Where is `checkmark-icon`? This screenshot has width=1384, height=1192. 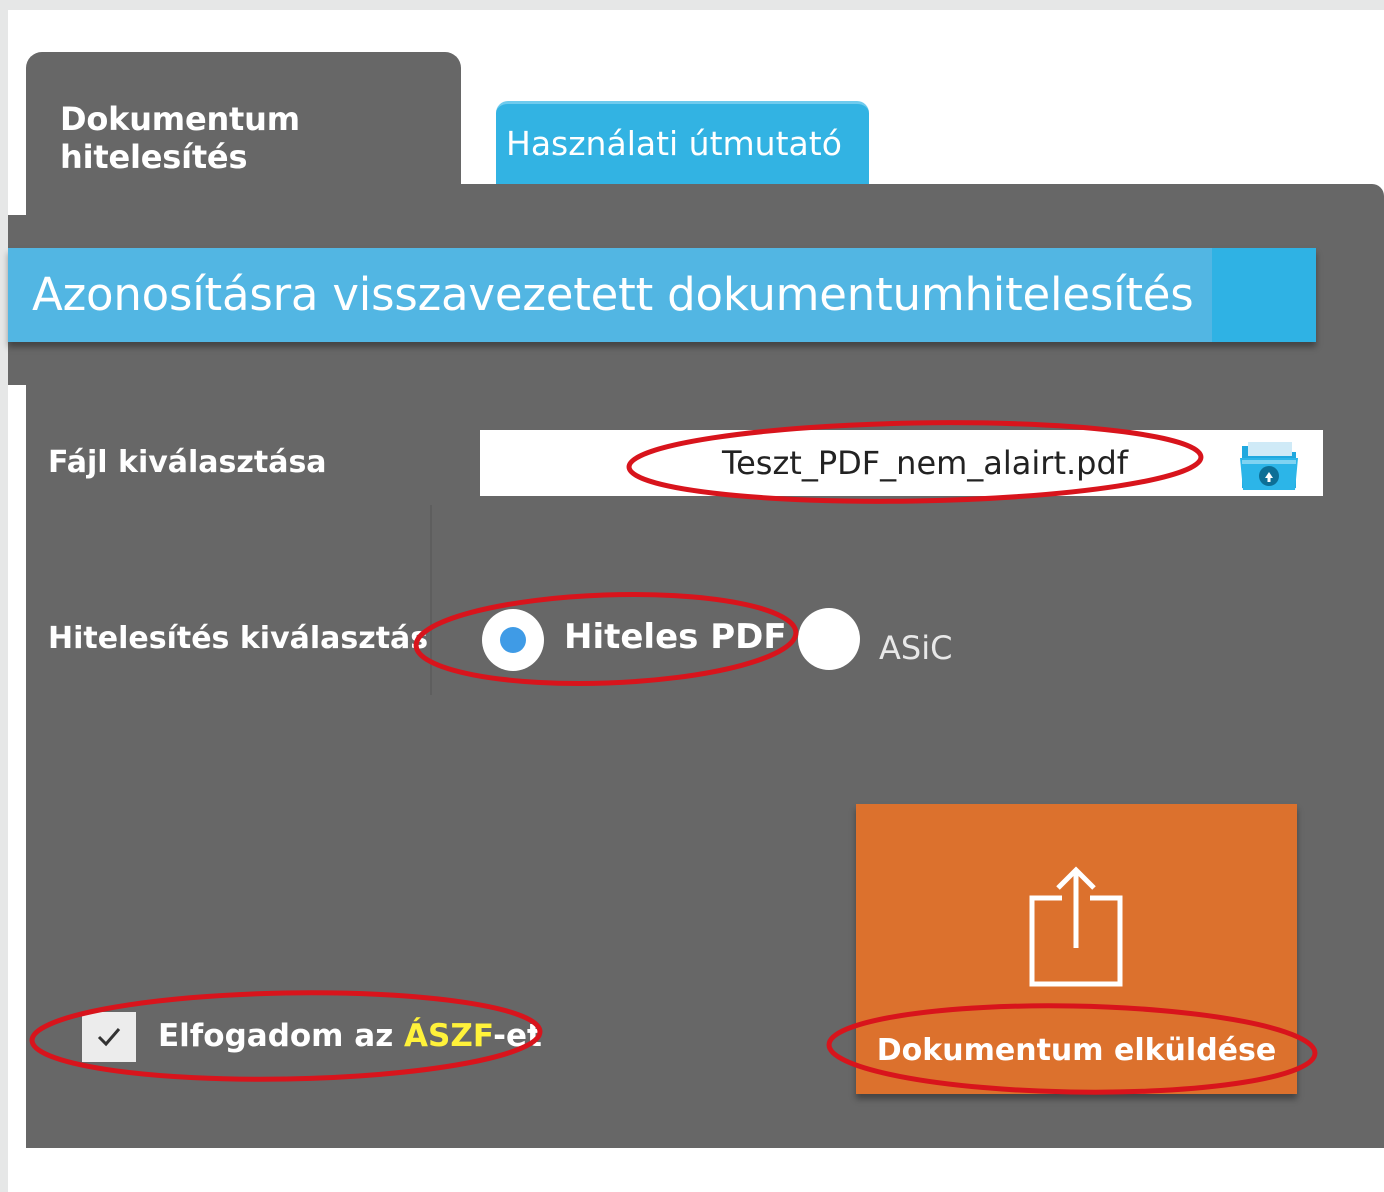 checkmark-icon is located at coordinates (109, 1037).